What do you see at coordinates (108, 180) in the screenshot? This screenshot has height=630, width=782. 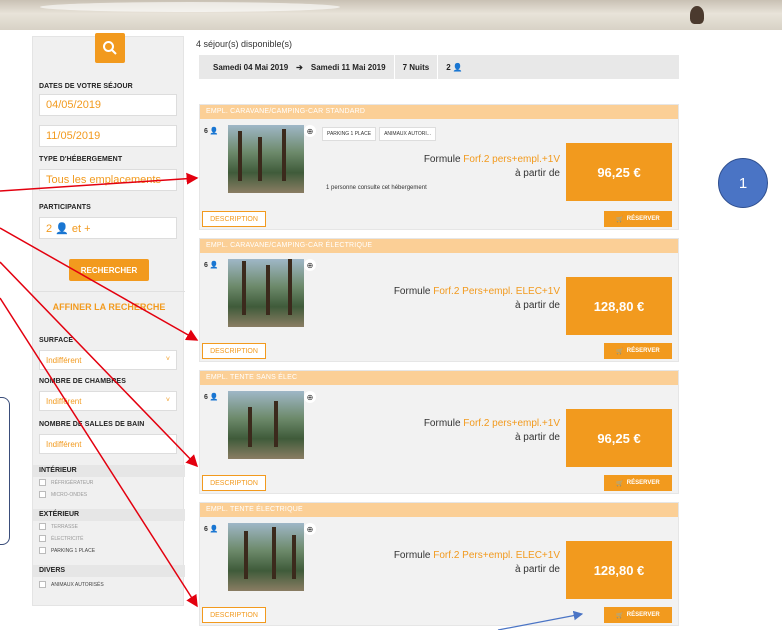 I see `type-select: Tous les emplacements` at bounding box center [108, 180].